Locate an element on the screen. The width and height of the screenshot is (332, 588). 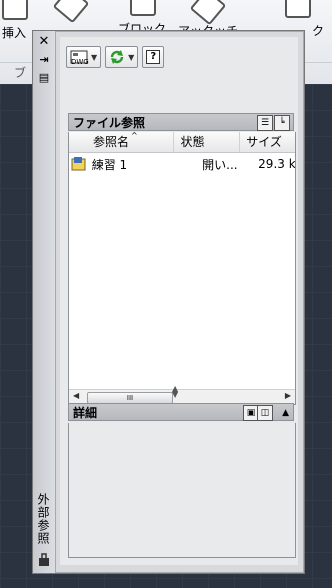
horizontal-scrollbar: ◀ III ▶ is located at coordinates (182, 396).